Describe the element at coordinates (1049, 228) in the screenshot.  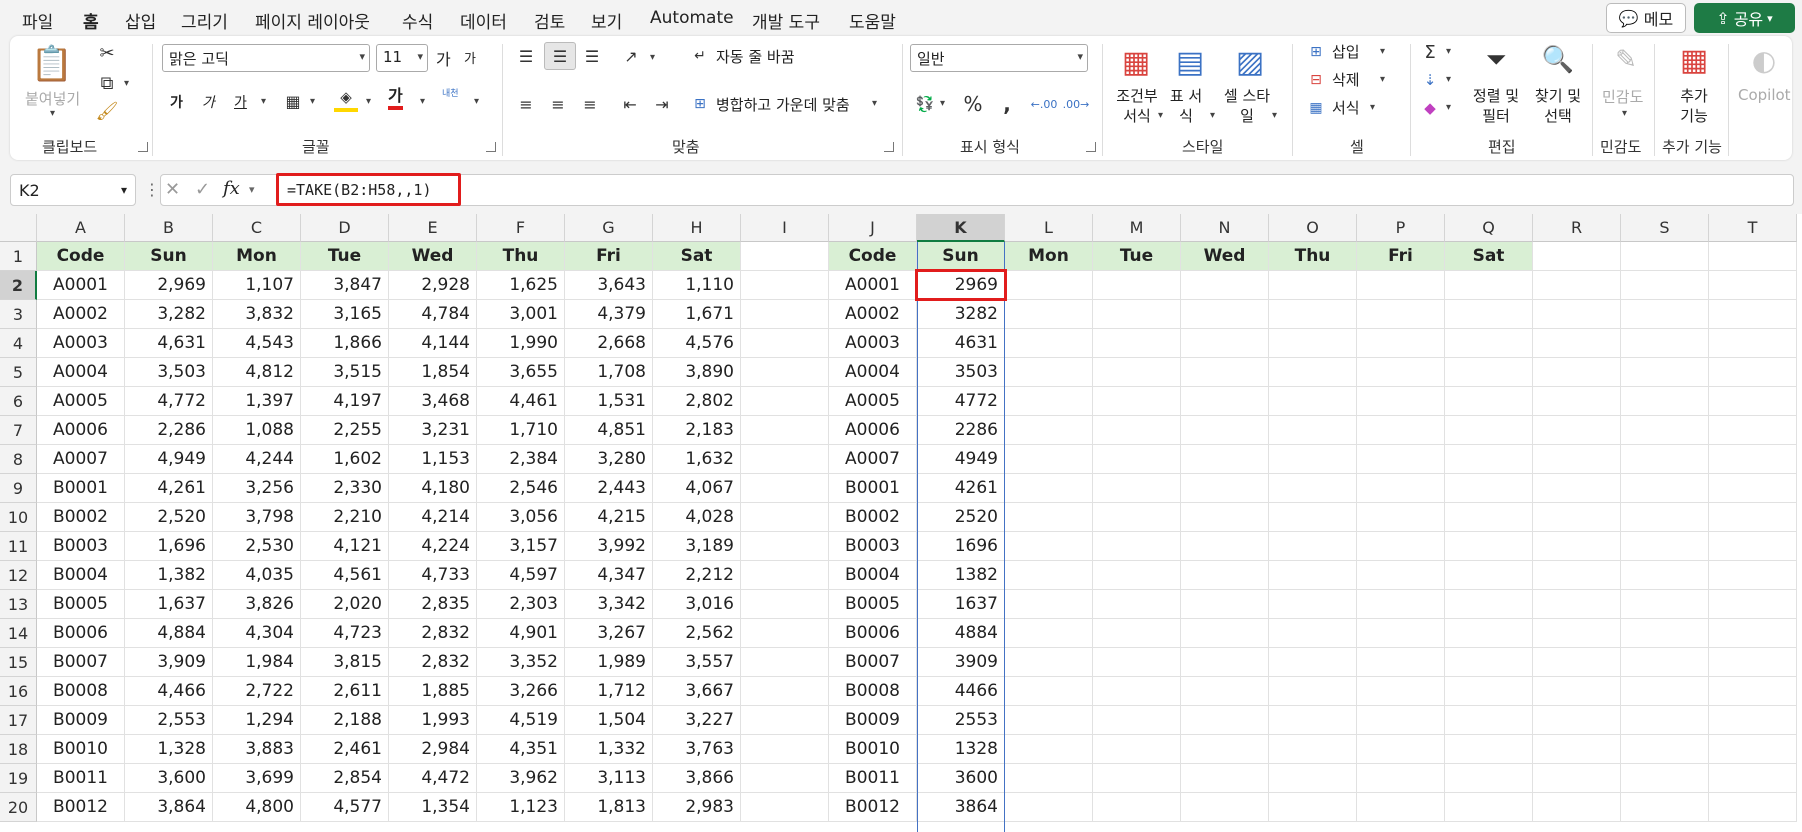
I see `column-header-l: L` at that location.